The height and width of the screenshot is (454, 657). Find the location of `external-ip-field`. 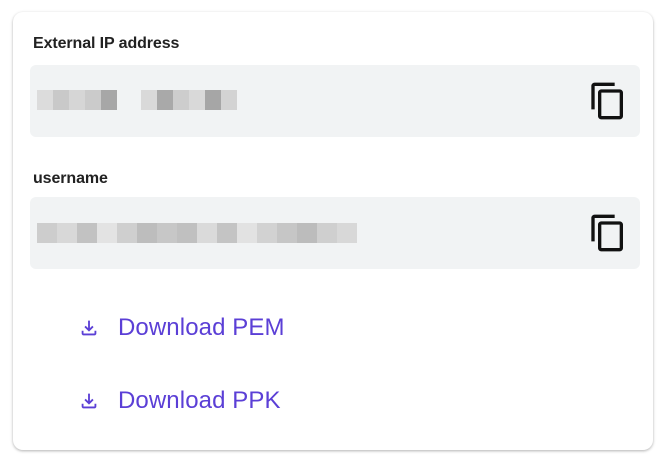

external-ip-field is located at coordinates (335, 101).